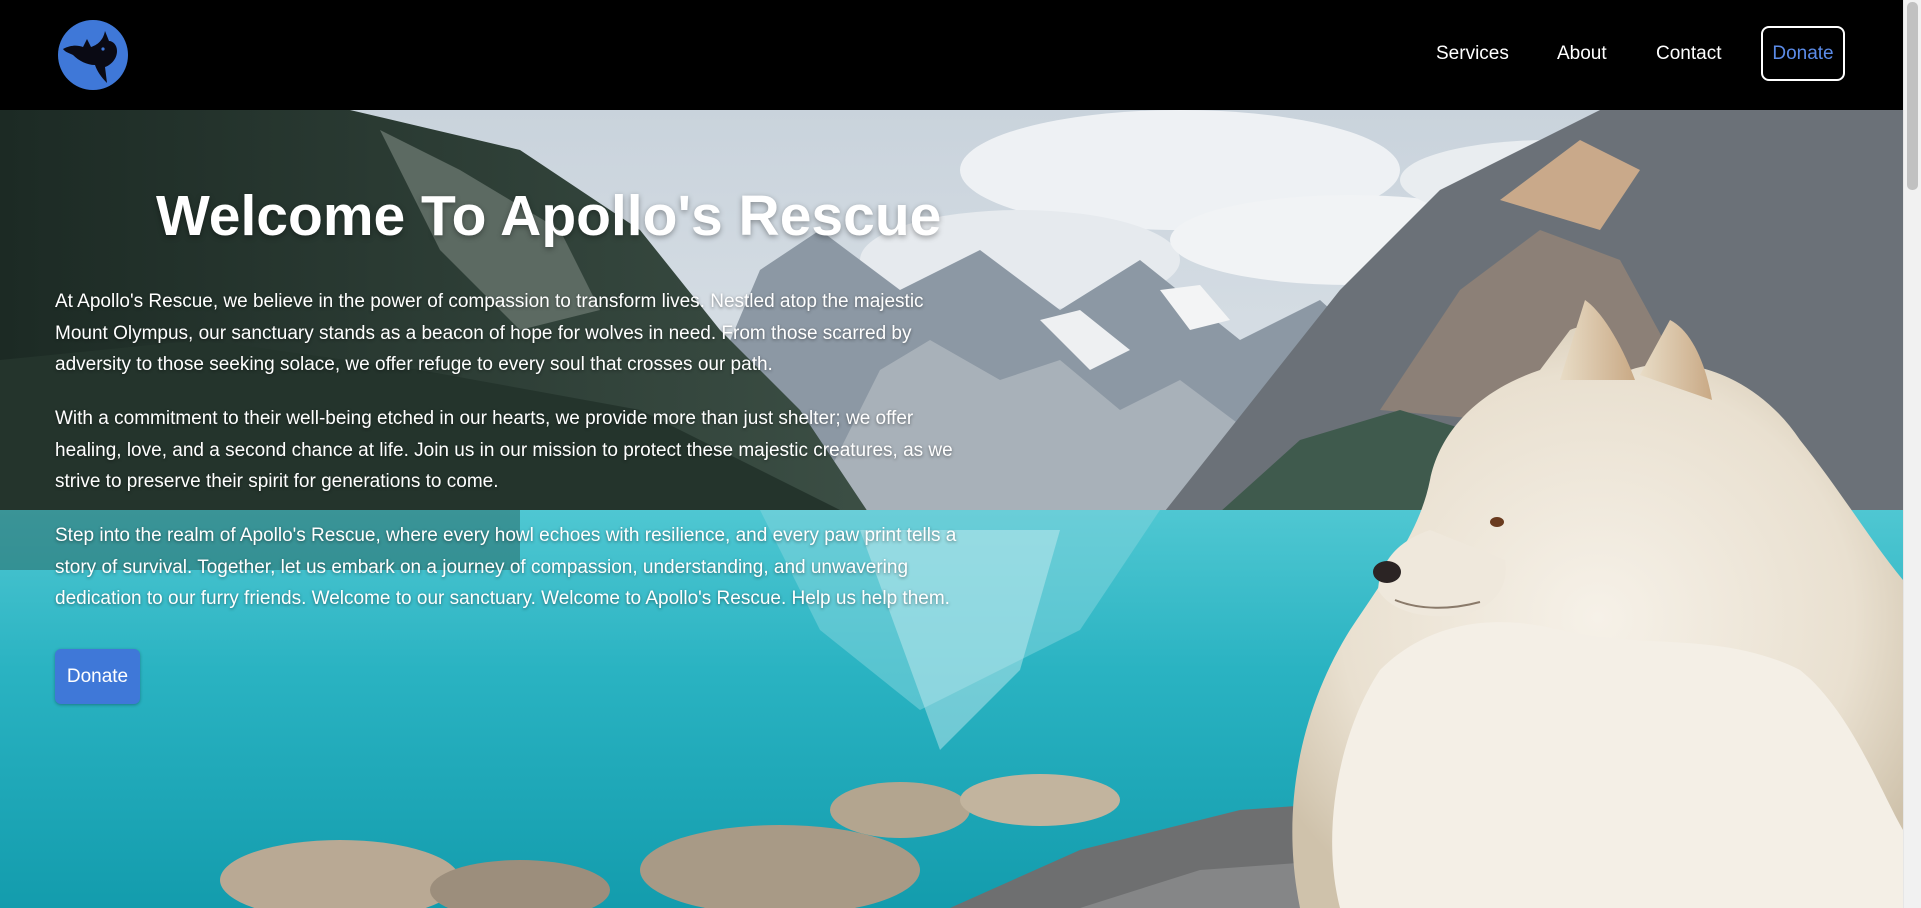 This screenshot has width=1921, height=908. What do you see at coordinates (1912, 96) in the screenshot?
I see `scrollbar-thumb` at bounding box center [1912, 96].